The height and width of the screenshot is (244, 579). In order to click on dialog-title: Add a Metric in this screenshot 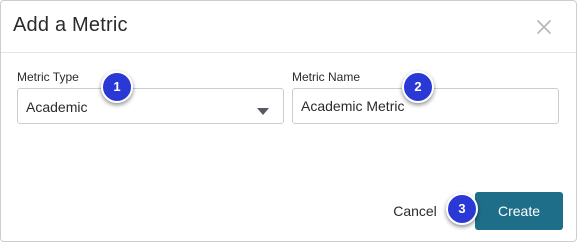, I will do `click(70, 25)`.